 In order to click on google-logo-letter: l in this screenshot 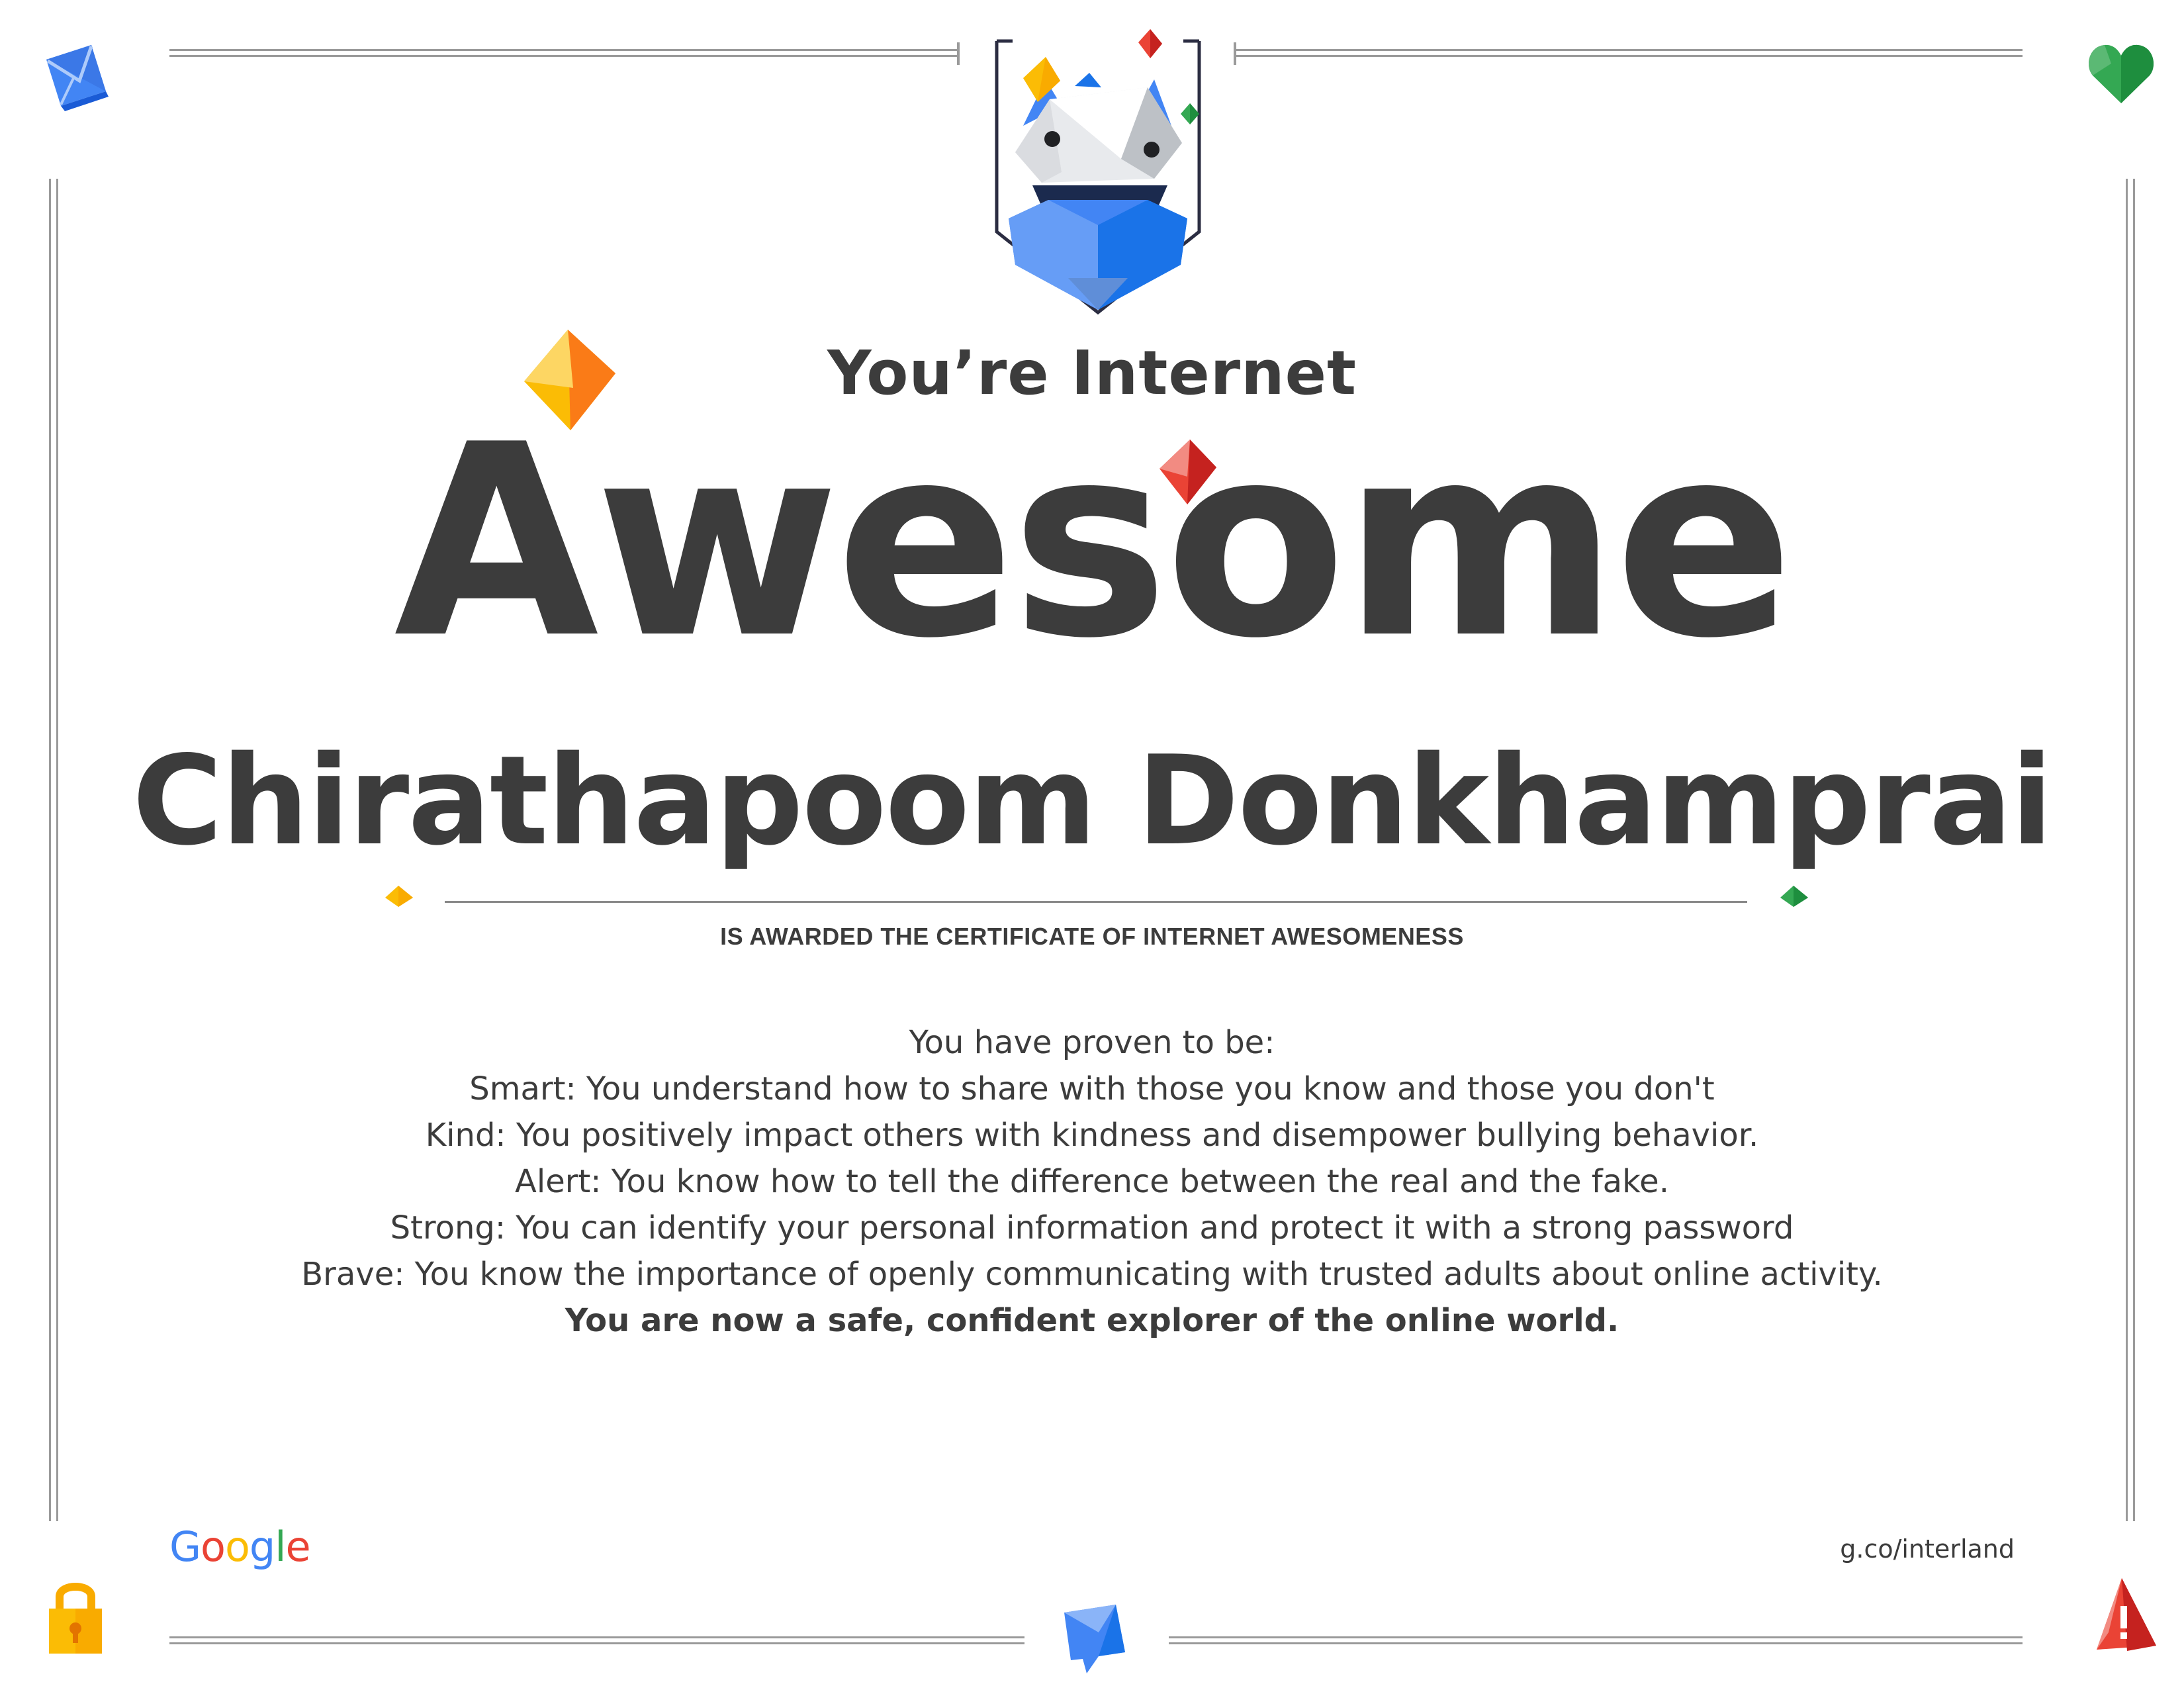, I will do `click(280, 1547)`.